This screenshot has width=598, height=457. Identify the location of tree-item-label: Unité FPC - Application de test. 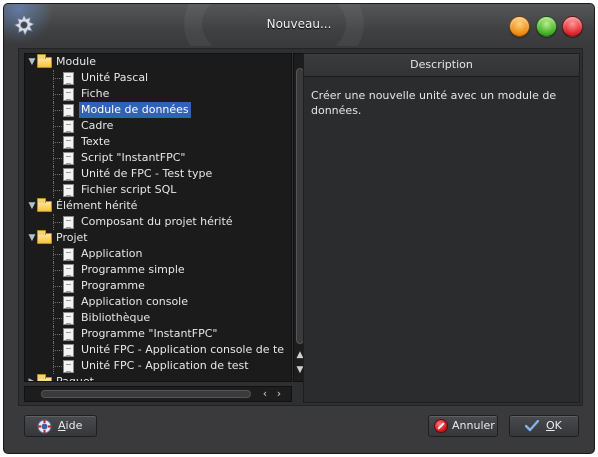
(165, 365).